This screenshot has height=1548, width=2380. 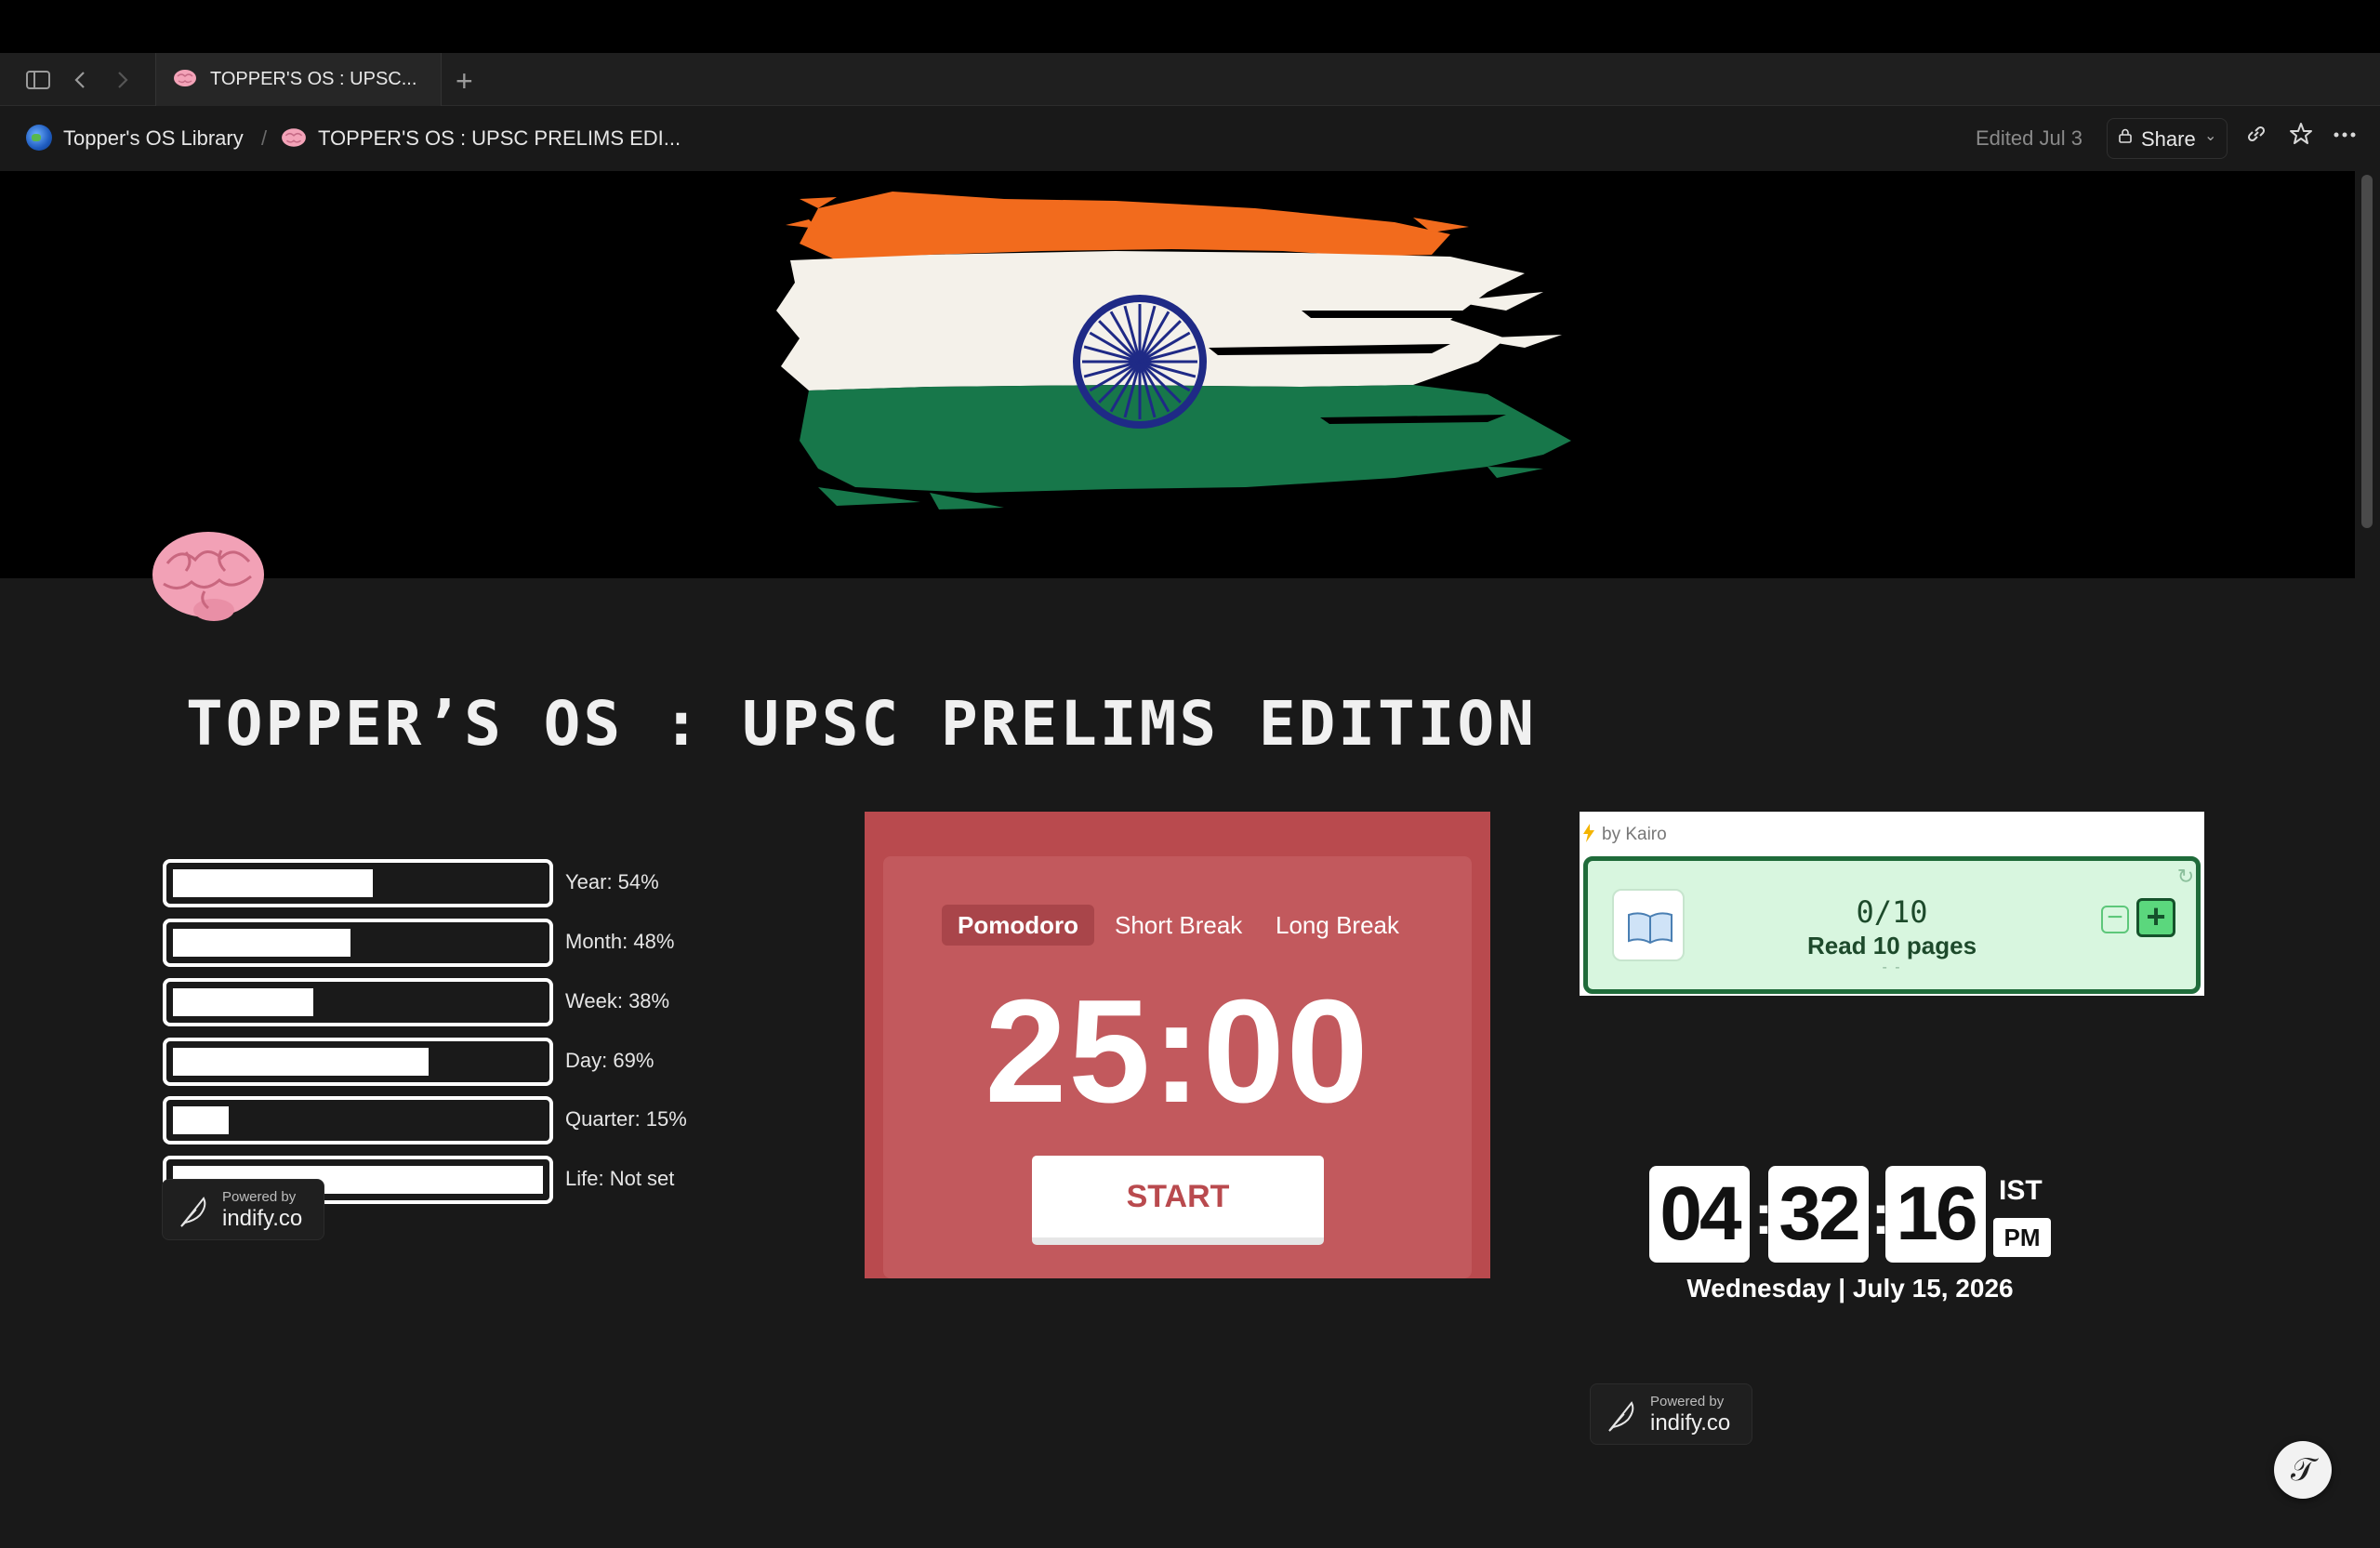 I want to click on progress-label: Day: 69%, so click(x=609, y=1060).